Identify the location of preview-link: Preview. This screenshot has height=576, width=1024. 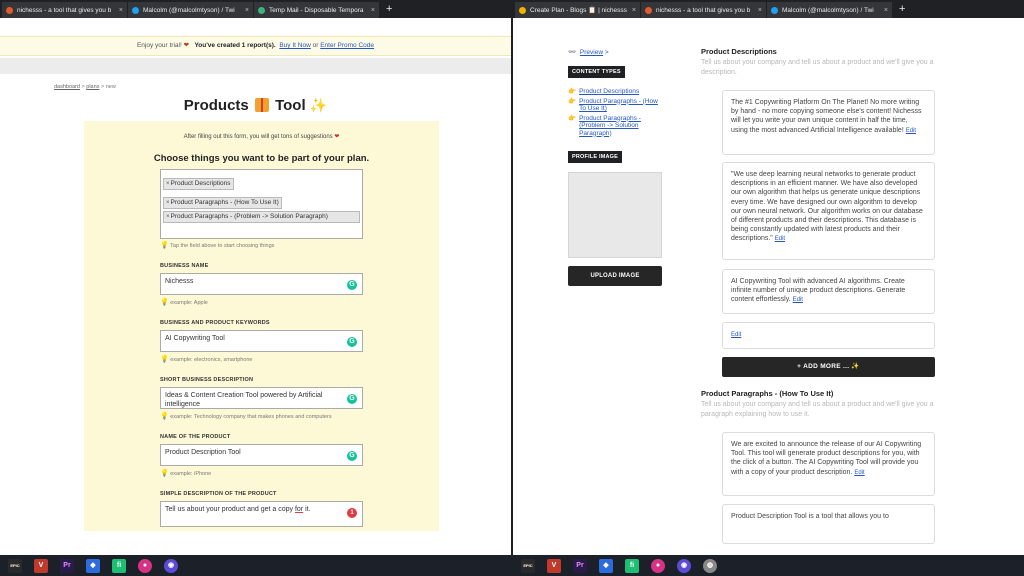
(591, 52).